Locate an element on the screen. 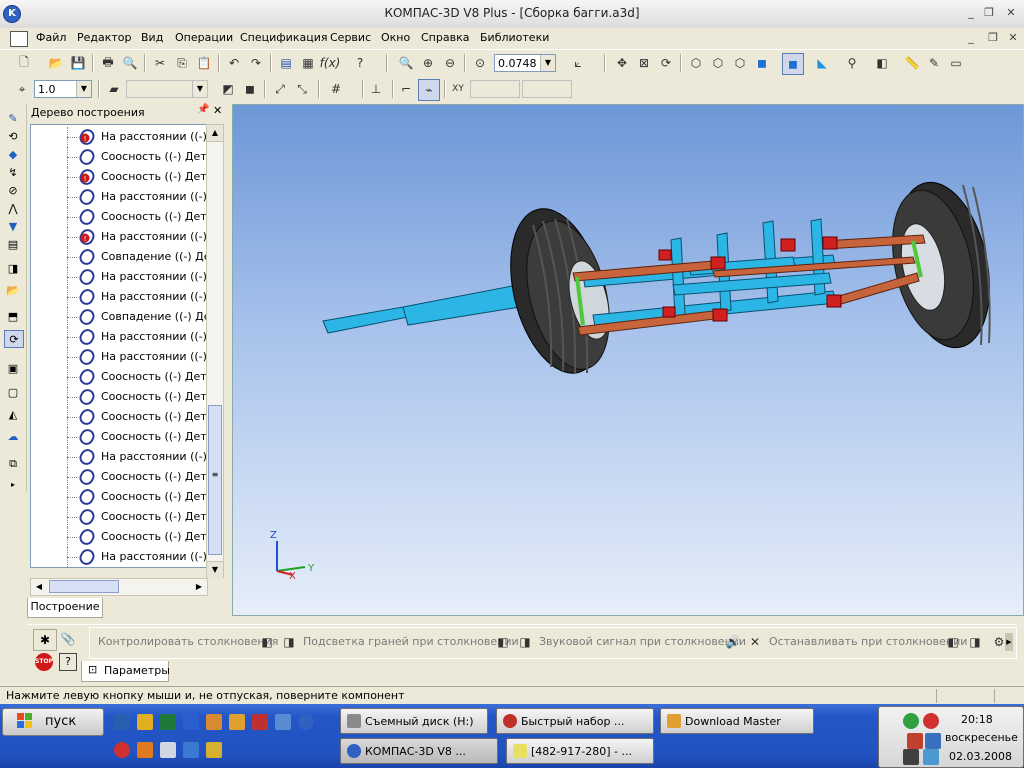 This screenshot has height=768, width=1024. help-icon: ? is located at coordinates (68, 662).